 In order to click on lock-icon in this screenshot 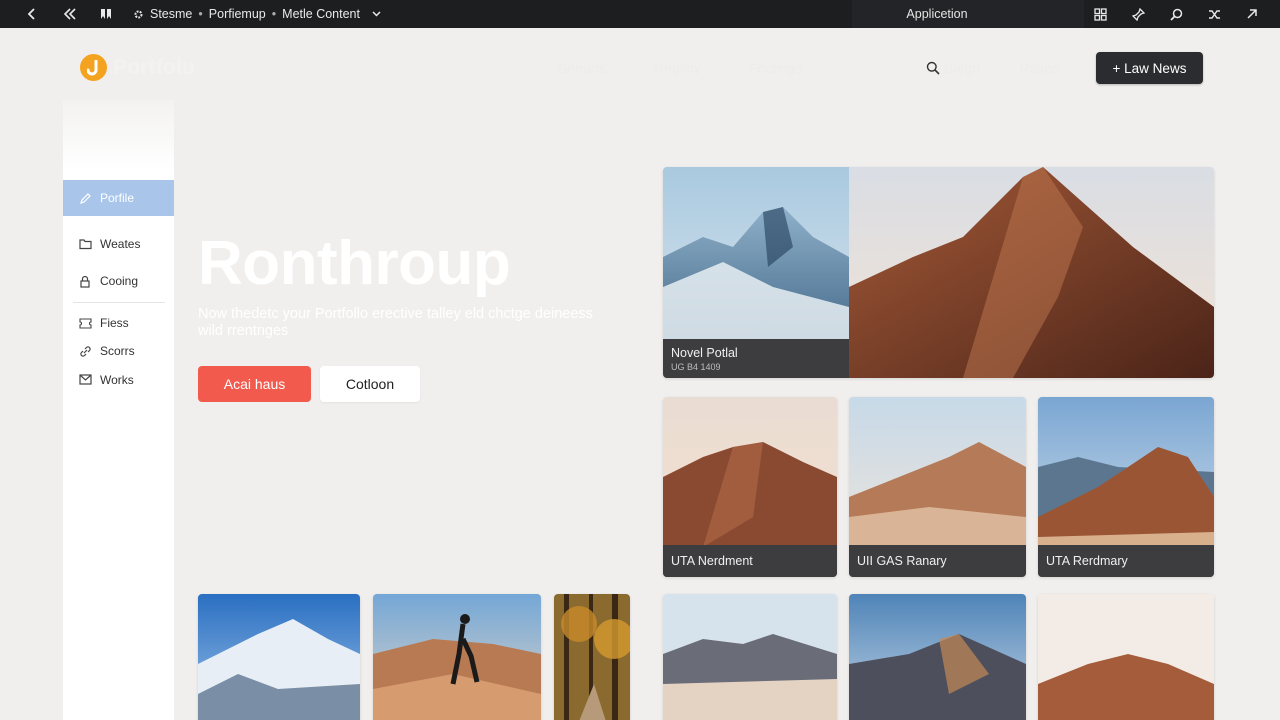, I will do `click(85, 281)`.